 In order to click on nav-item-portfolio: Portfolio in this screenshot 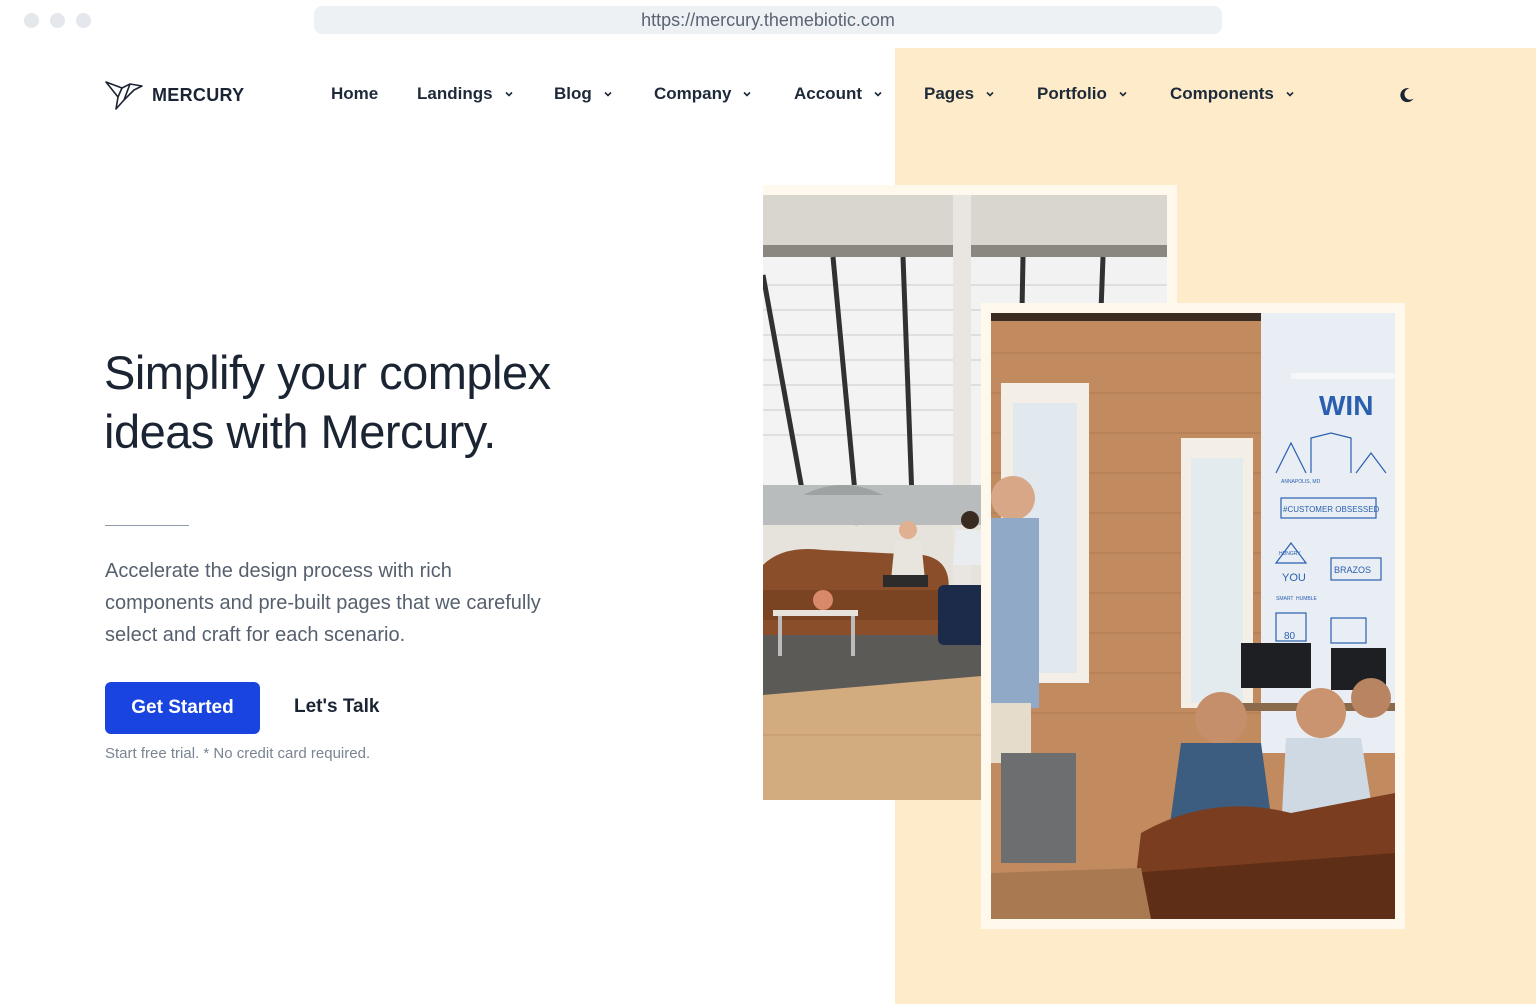, I will do `click(1083, 94)`.